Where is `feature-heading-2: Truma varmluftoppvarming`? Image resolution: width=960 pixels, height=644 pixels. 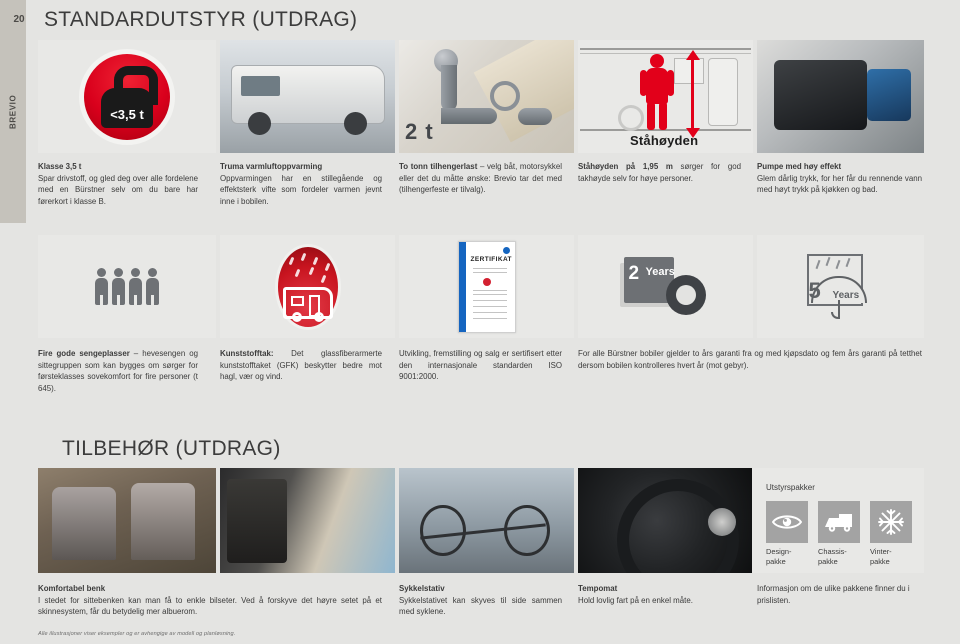
feature-heading-2: Truma varmluftoppvarming is located at coordinates (271, 166).